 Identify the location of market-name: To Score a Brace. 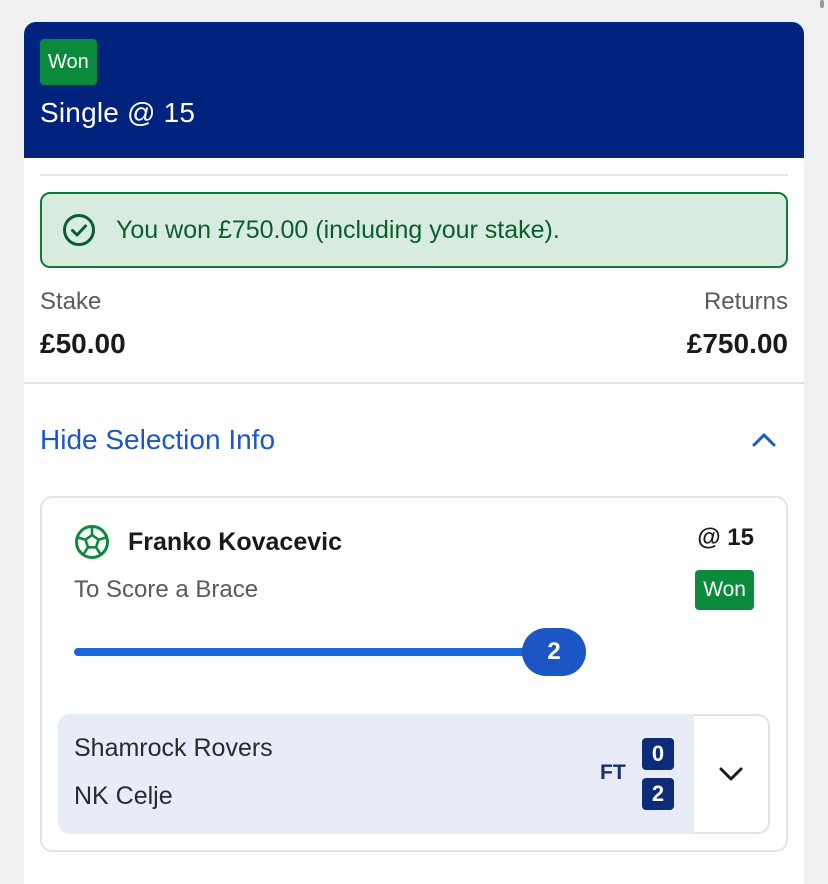
(166, 589).